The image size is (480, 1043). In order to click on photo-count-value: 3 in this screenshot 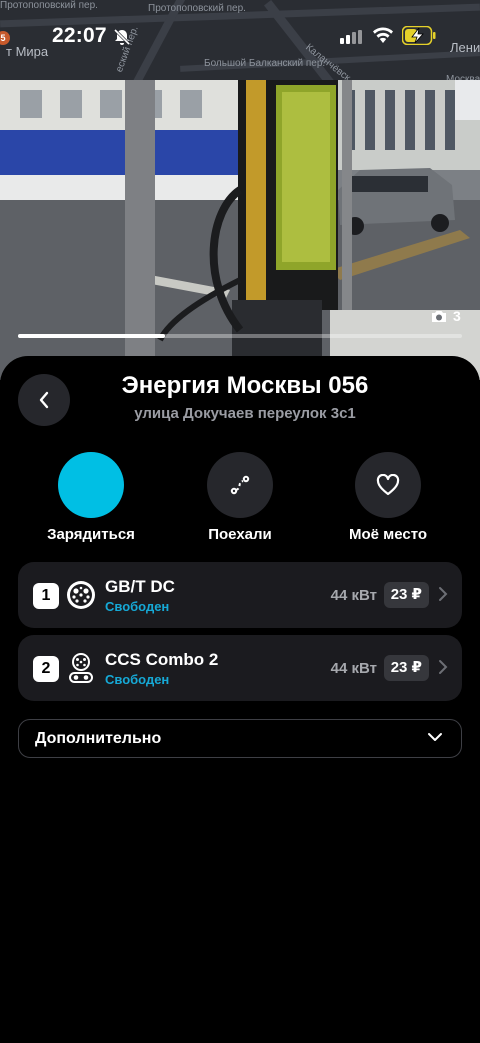, I will do `click(457, 316)`.